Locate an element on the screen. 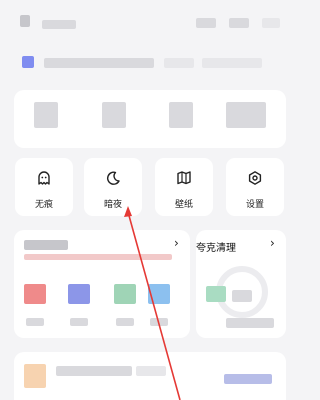  ghost-icon is located at coordinates (44, 180).